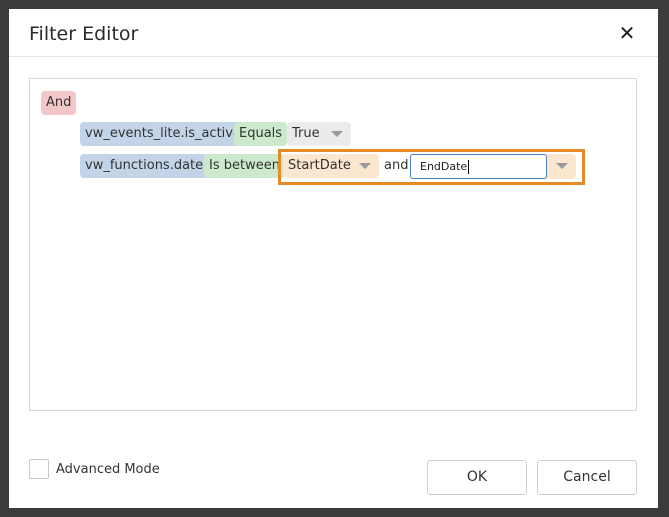  Describe the element at coordinates (144, 166) in the screenshot. I see `condition-2-field: vw_functions.date` at that location.